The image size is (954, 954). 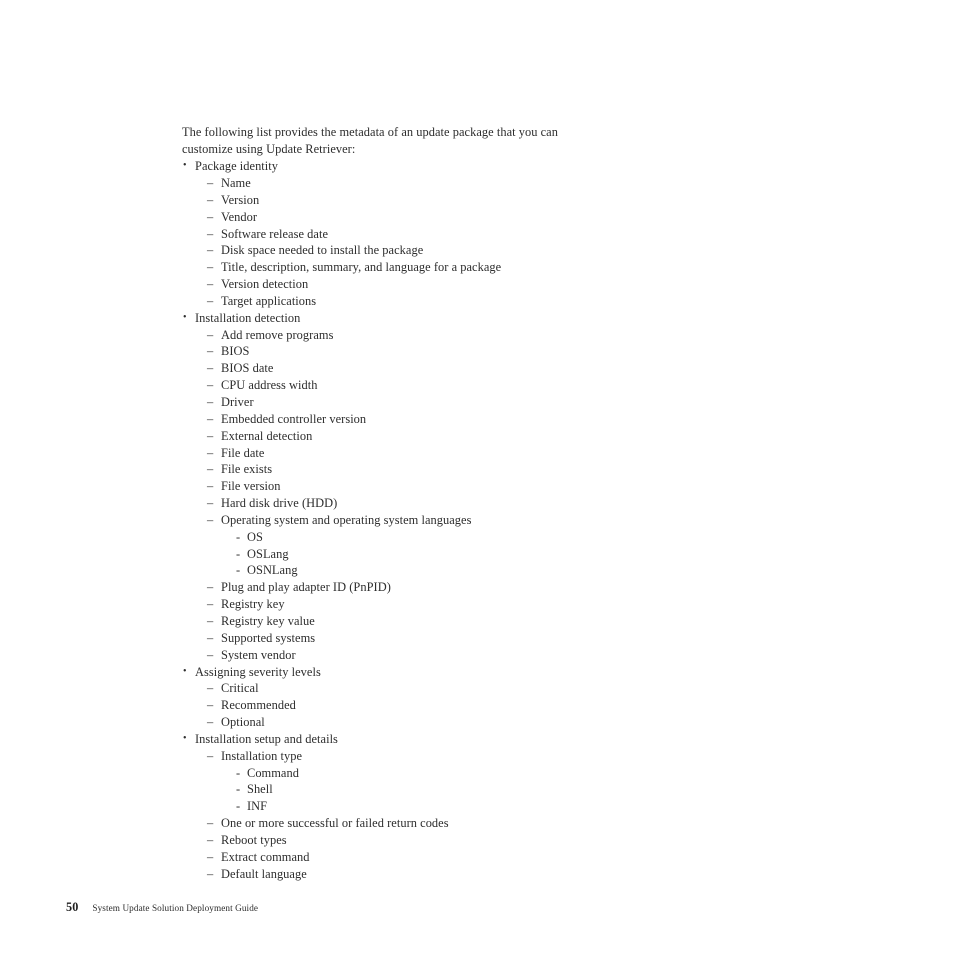 What do you see at coordinates (272, 570) in the screenshot?
I see `list-item-label: OSNLang` at bounding box center [272, 570].